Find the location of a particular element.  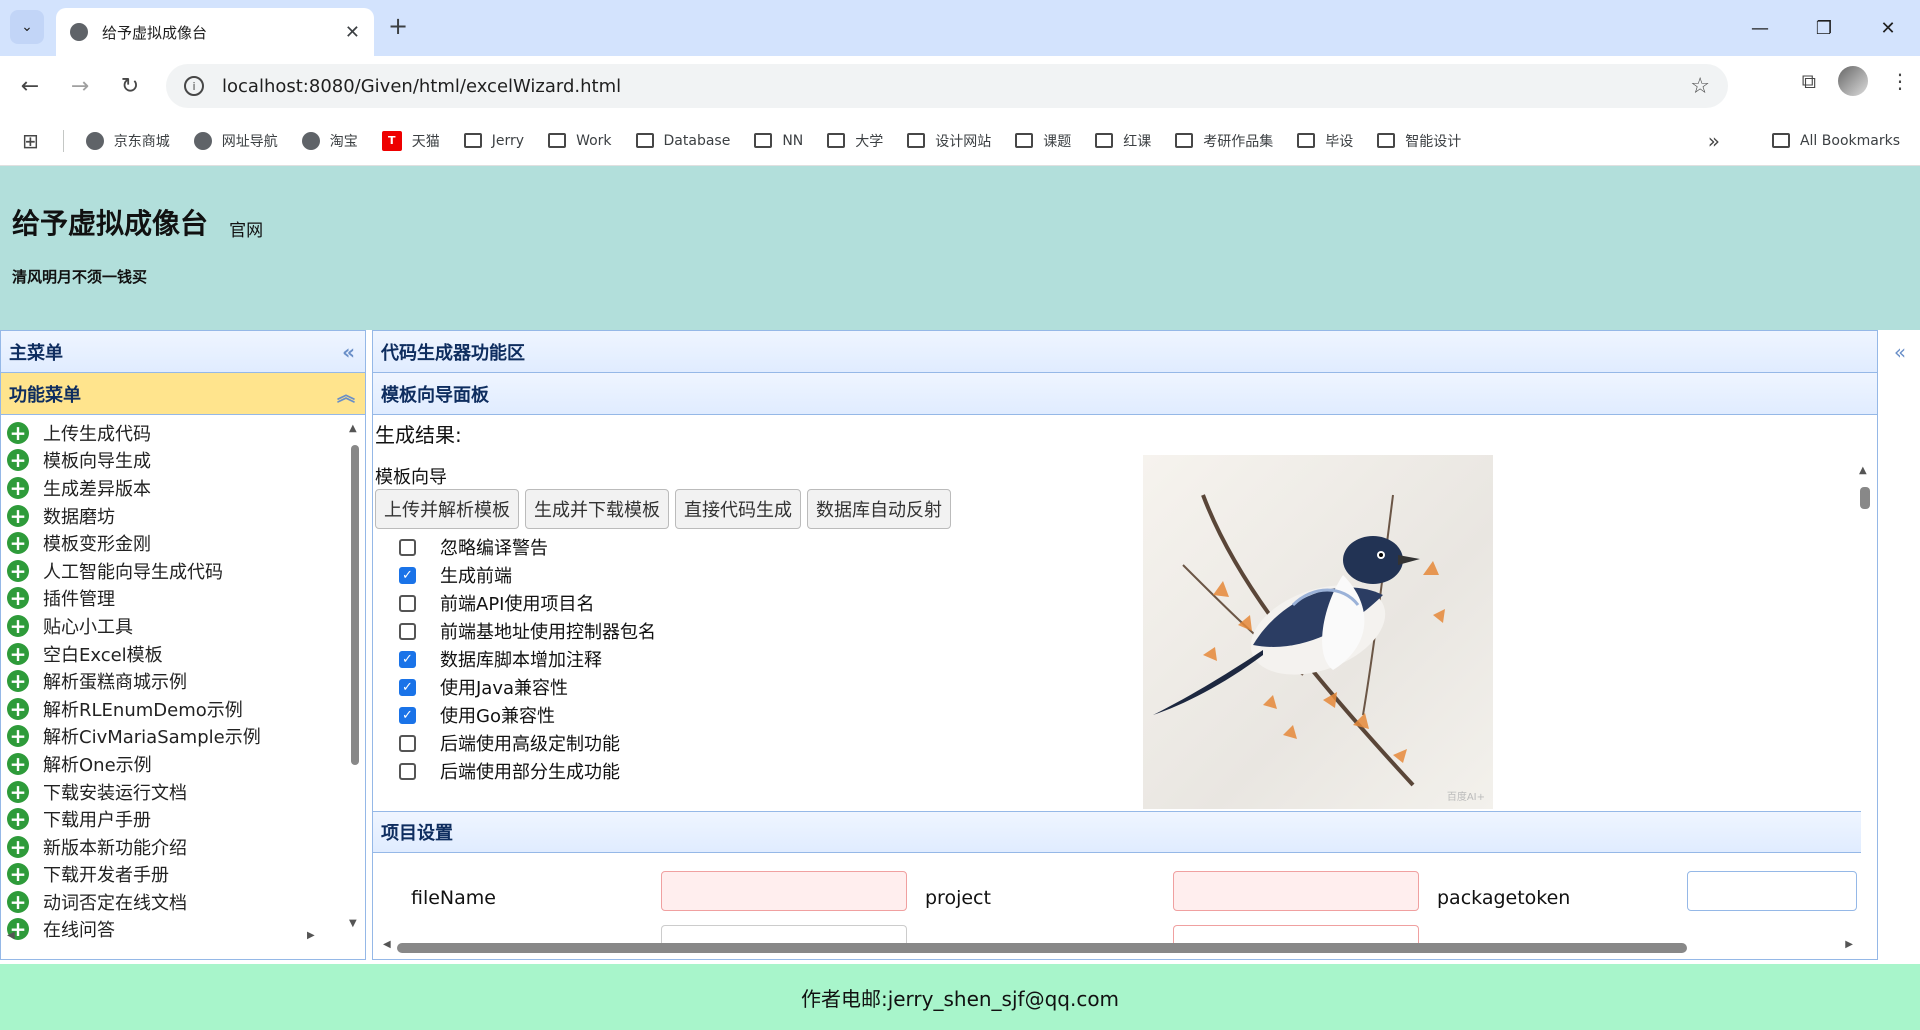

chevron-up-icon: ︽ is located at coordinates (346, 394).